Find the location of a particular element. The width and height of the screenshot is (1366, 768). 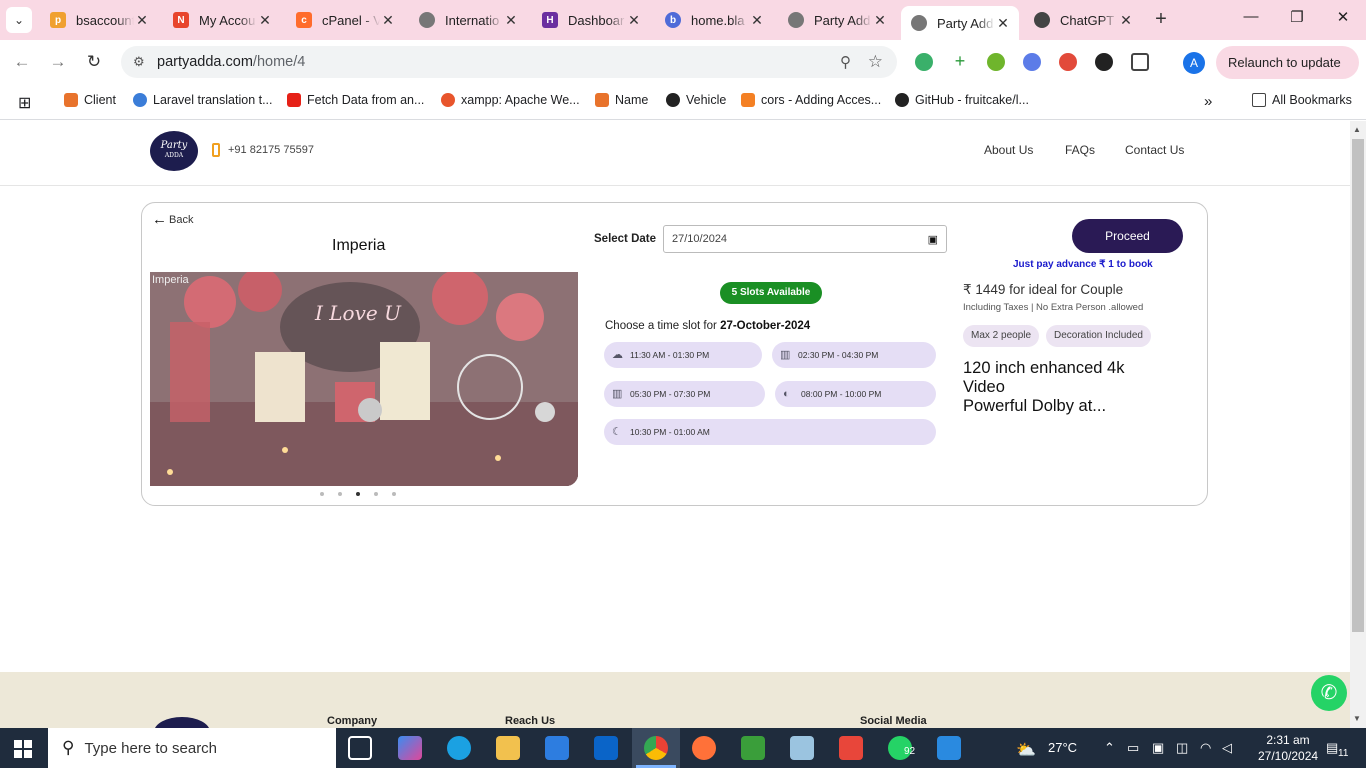

proceed-button: Proceed is located at coordinates (1127, 236).